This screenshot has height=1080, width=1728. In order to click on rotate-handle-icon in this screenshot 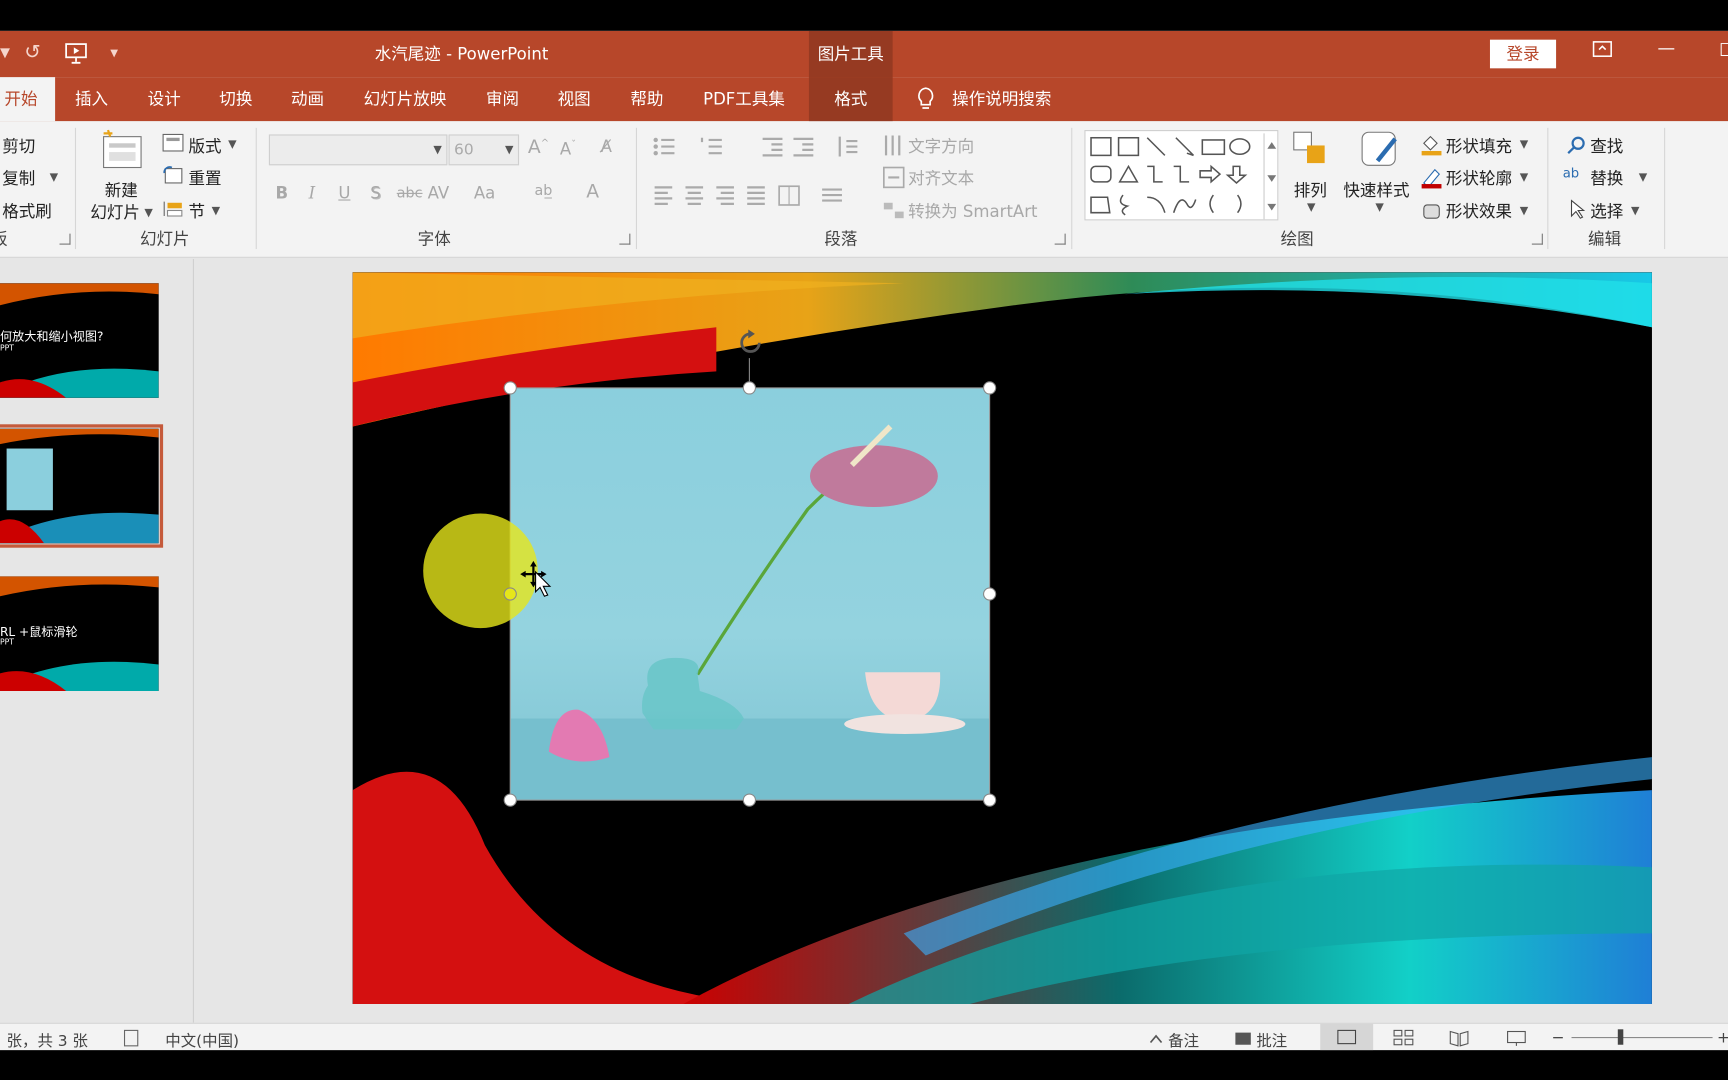, I will do `click(750, 344)`.